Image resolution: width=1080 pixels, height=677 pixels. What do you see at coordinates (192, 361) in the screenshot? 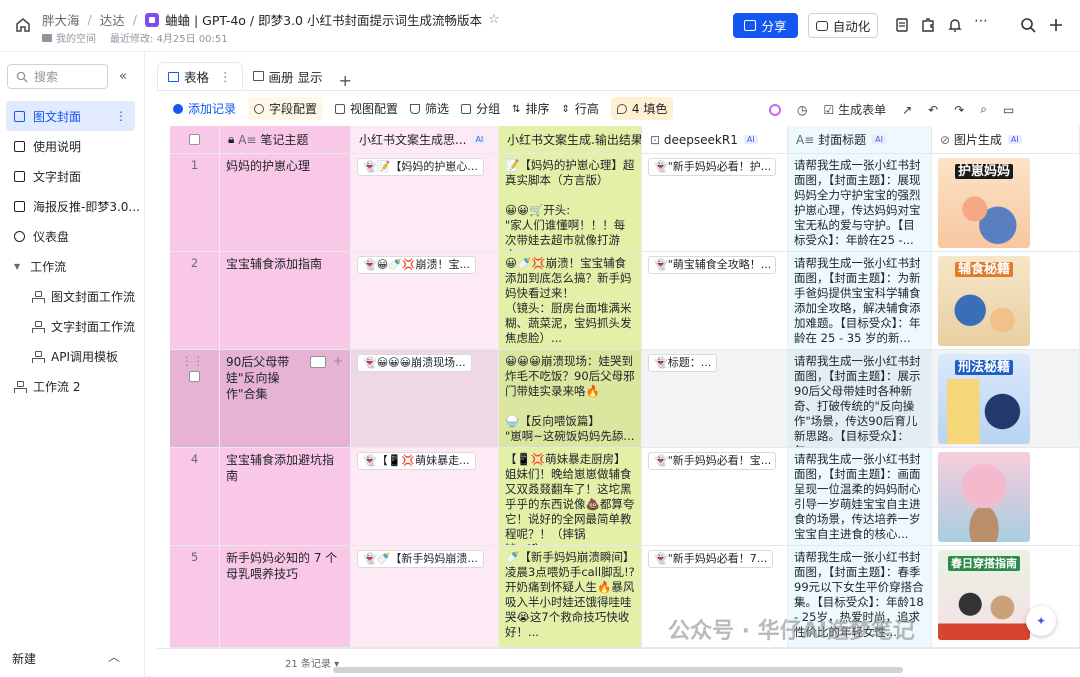
I see `drag-handle-icon: ⋮⋮` at bounding box center [192, 361].